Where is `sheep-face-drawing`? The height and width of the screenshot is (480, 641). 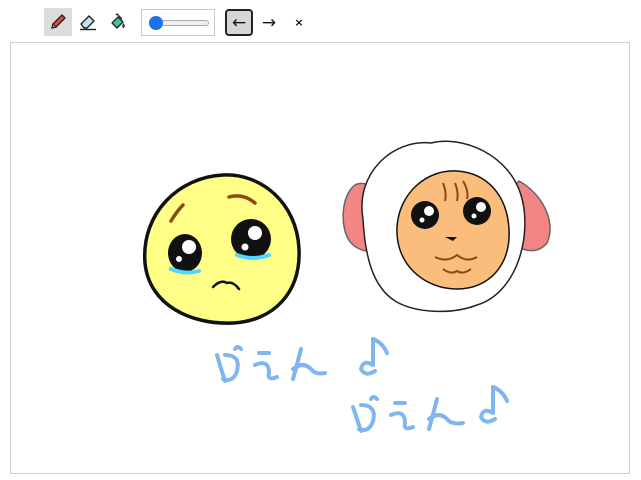 sheep-face-drawing is located at coordinates (446, 226).